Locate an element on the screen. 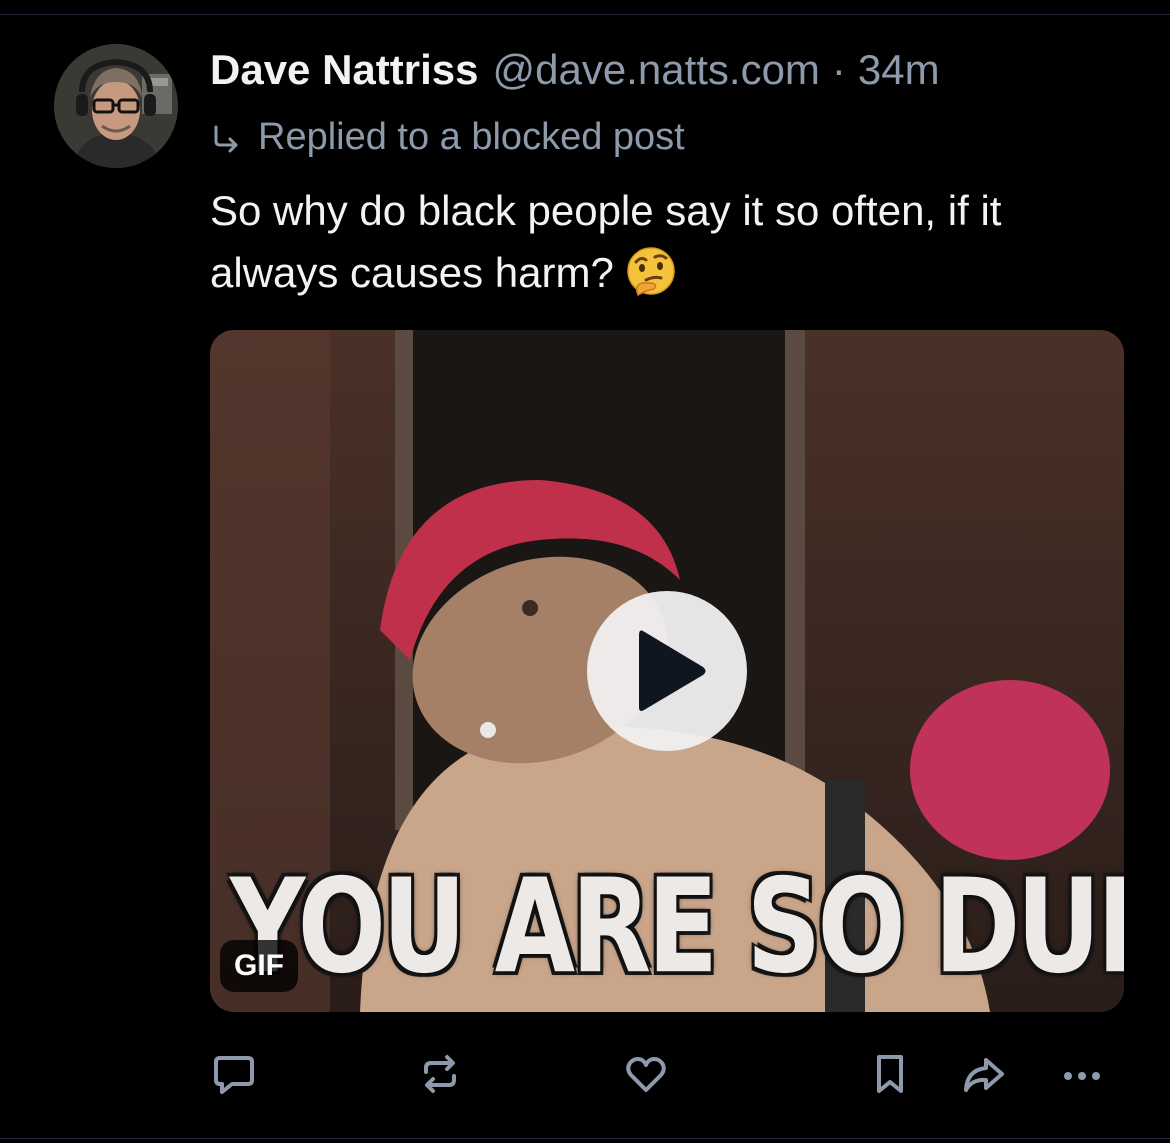 The height and width of the screenshot is (1143, 1170). avatar is located at coordinates (116, 106).